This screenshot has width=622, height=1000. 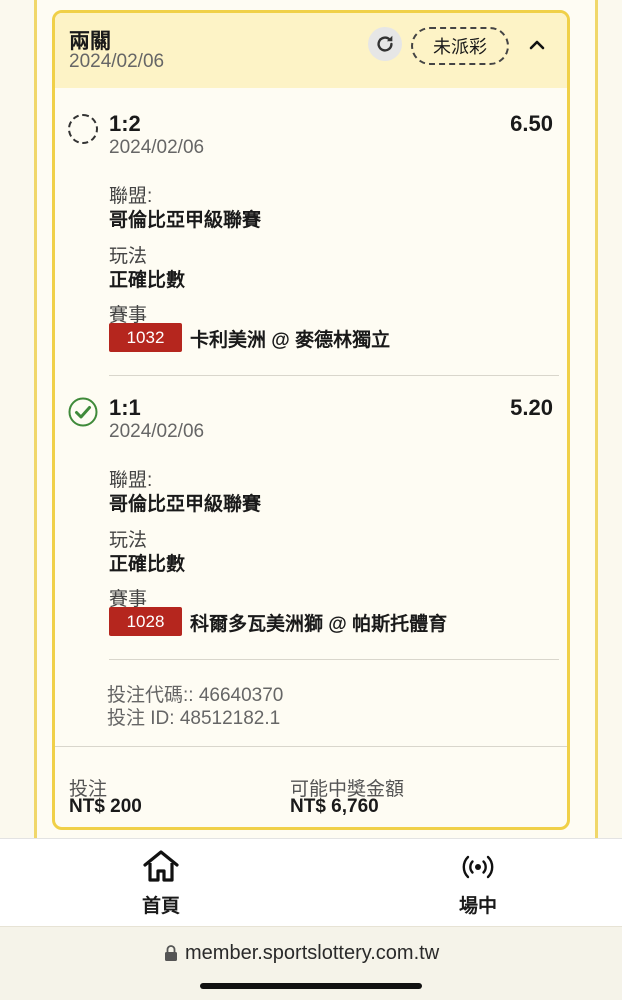 What do you see at coordinates (125, 407) in the screenshot?
I see `selection-result: 1:1` at bounding box center [125, 407].